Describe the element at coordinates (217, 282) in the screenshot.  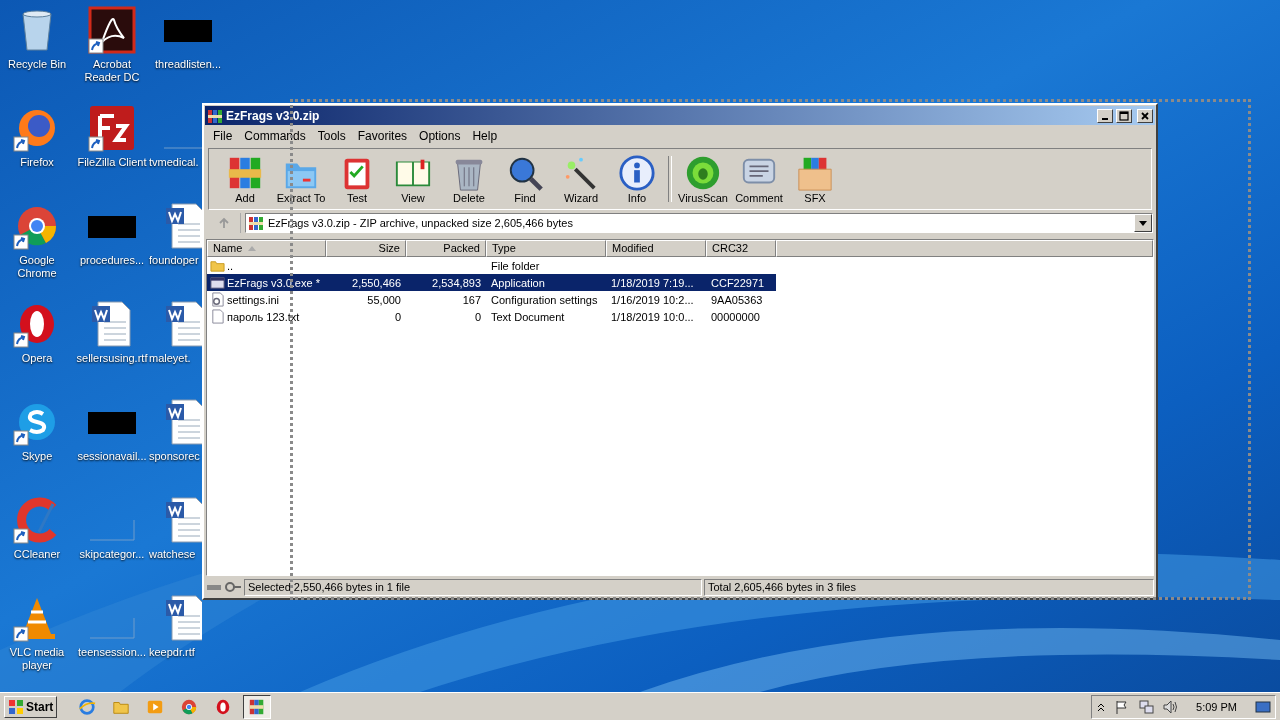
I see `application-icon` at that location.